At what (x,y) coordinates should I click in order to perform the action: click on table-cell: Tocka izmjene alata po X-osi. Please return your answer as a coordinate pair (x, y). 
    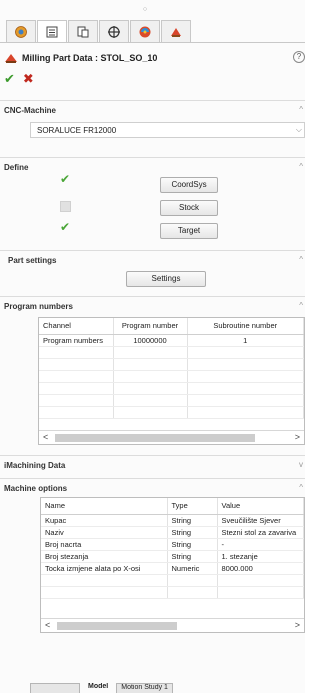
    Looking at the image, I should click on (104, 568).